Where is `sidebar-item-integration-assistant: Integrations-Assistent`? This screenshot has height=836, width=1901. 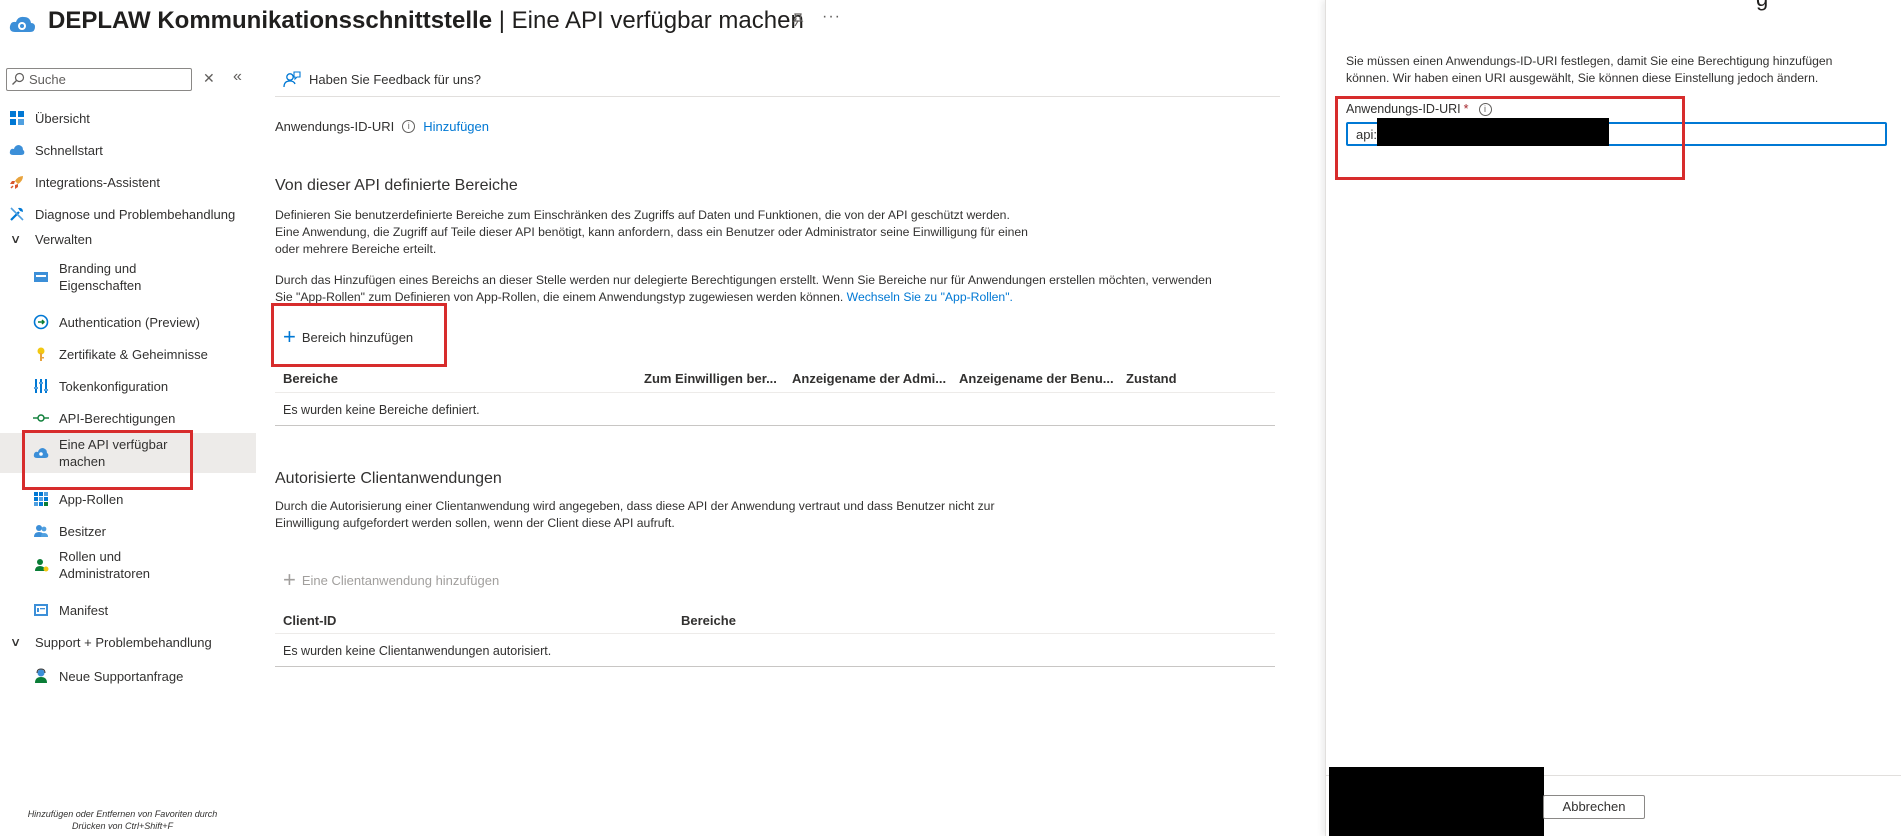 sidebar-item-integration-assistant: Integrations-Assistent is located at coordinates (128, 182).